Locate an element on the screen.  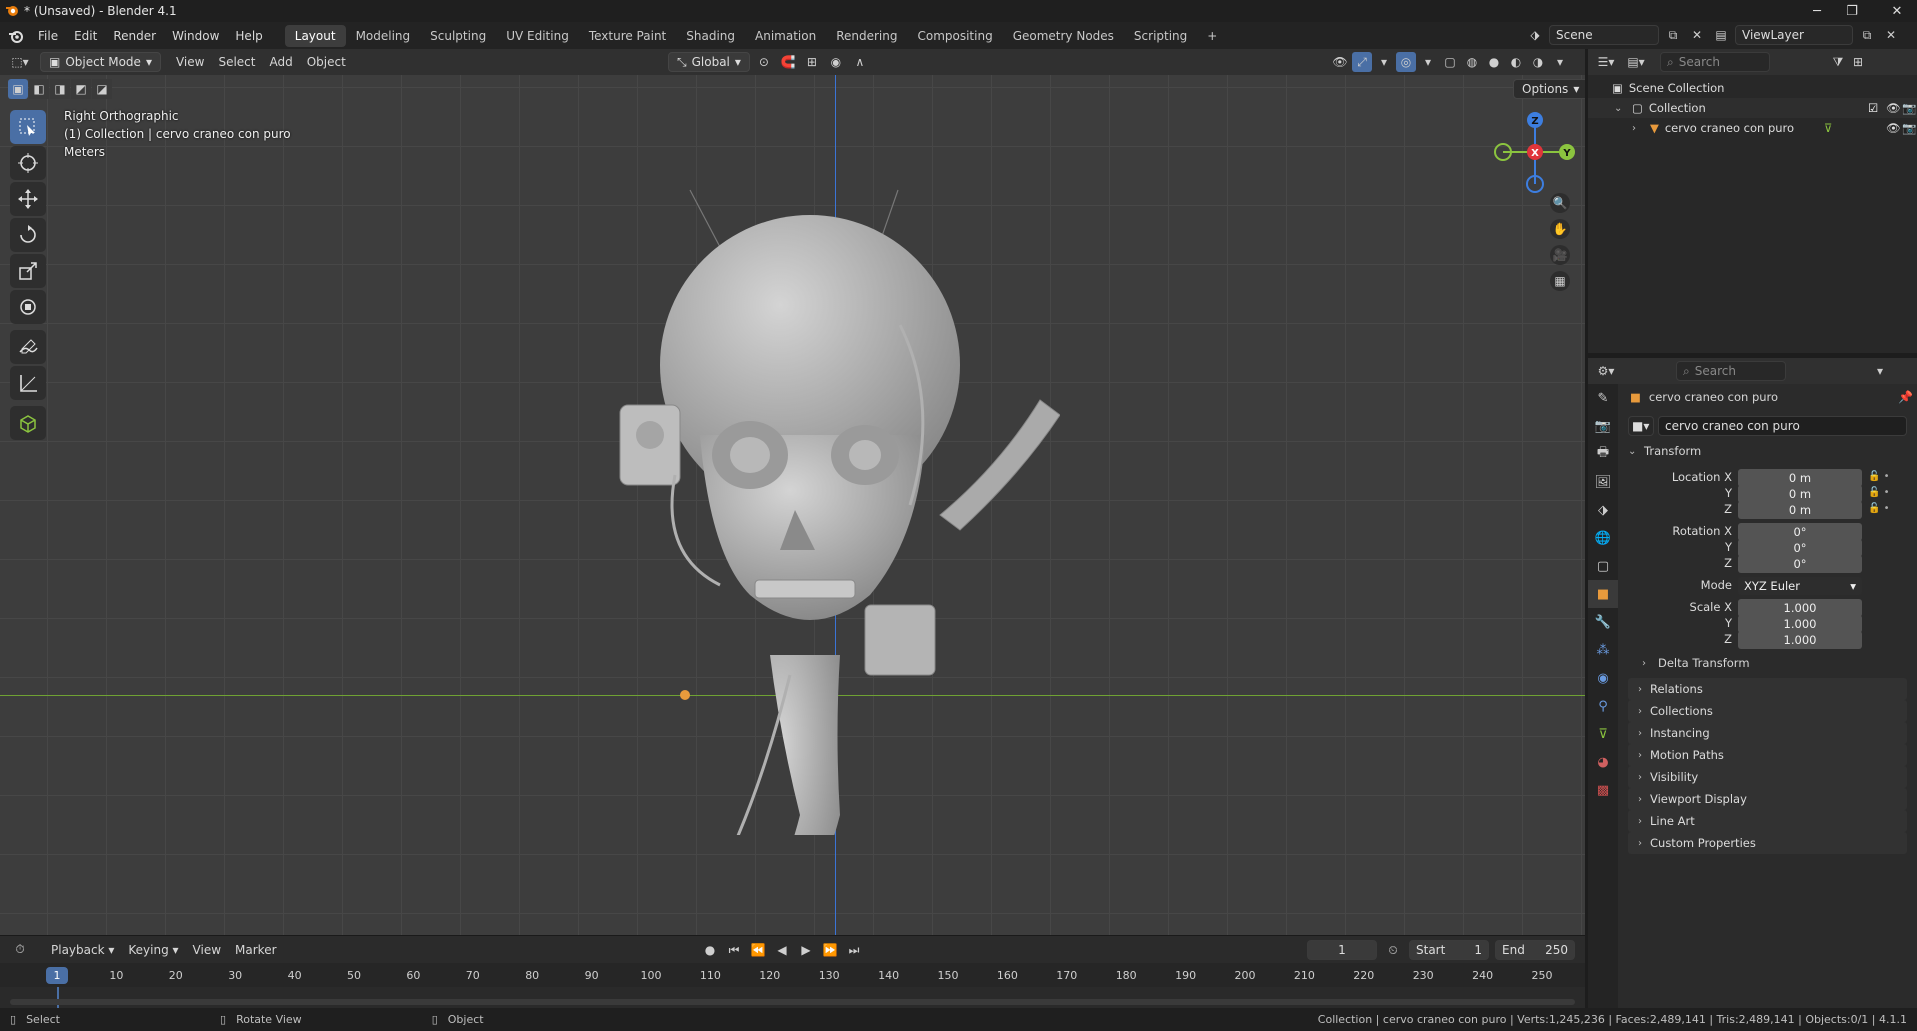
motion-paths-panel: › Motion Paths is located at coordinates (1767, 755).